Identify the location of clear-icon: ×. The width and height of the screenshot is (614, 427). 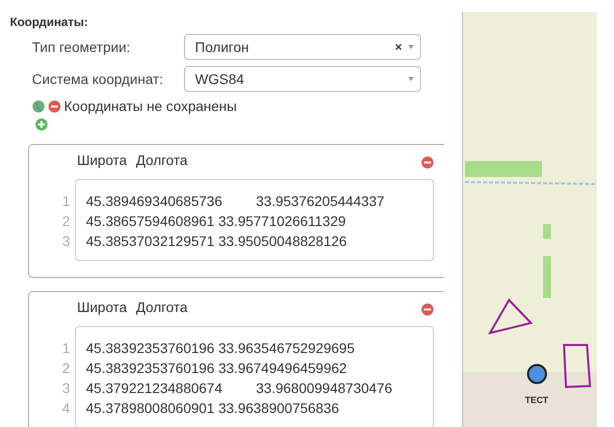
(398, 47).